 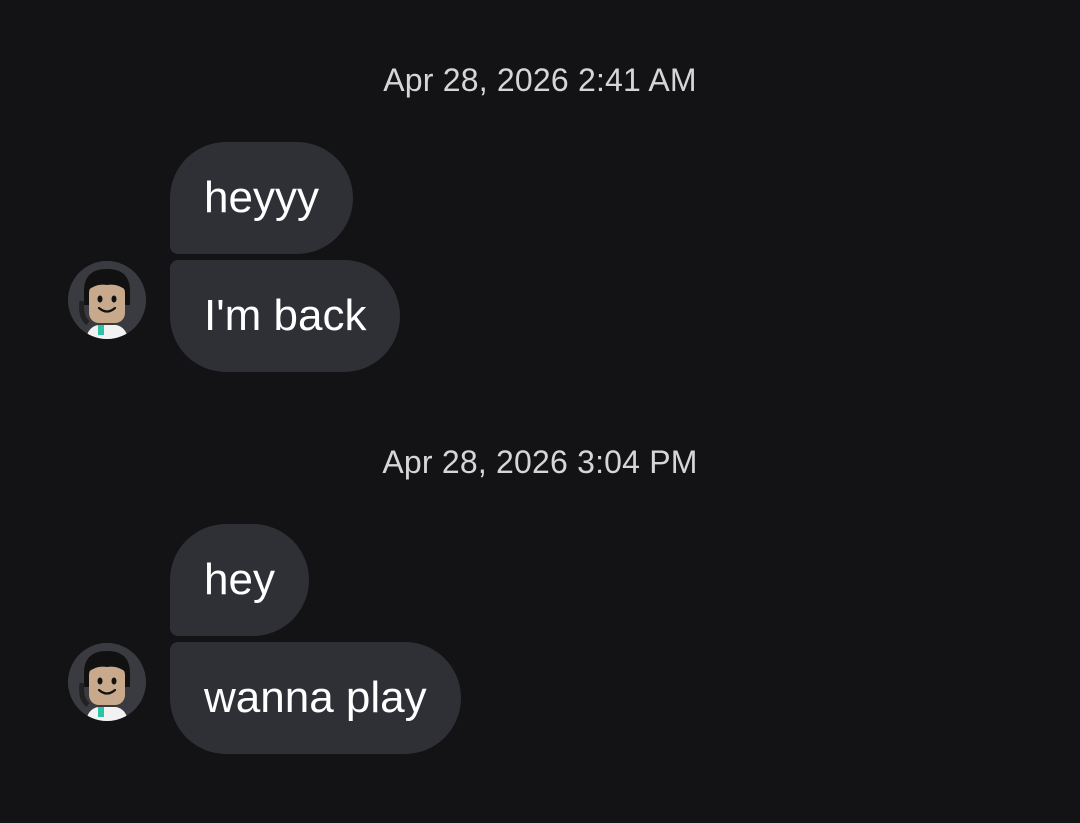 What do you see at coordinates (540, 462) in the screenshot?
I see `message-timestamp: Apr 28, 2026 3:04 PM` at bounding box center [540, 462].